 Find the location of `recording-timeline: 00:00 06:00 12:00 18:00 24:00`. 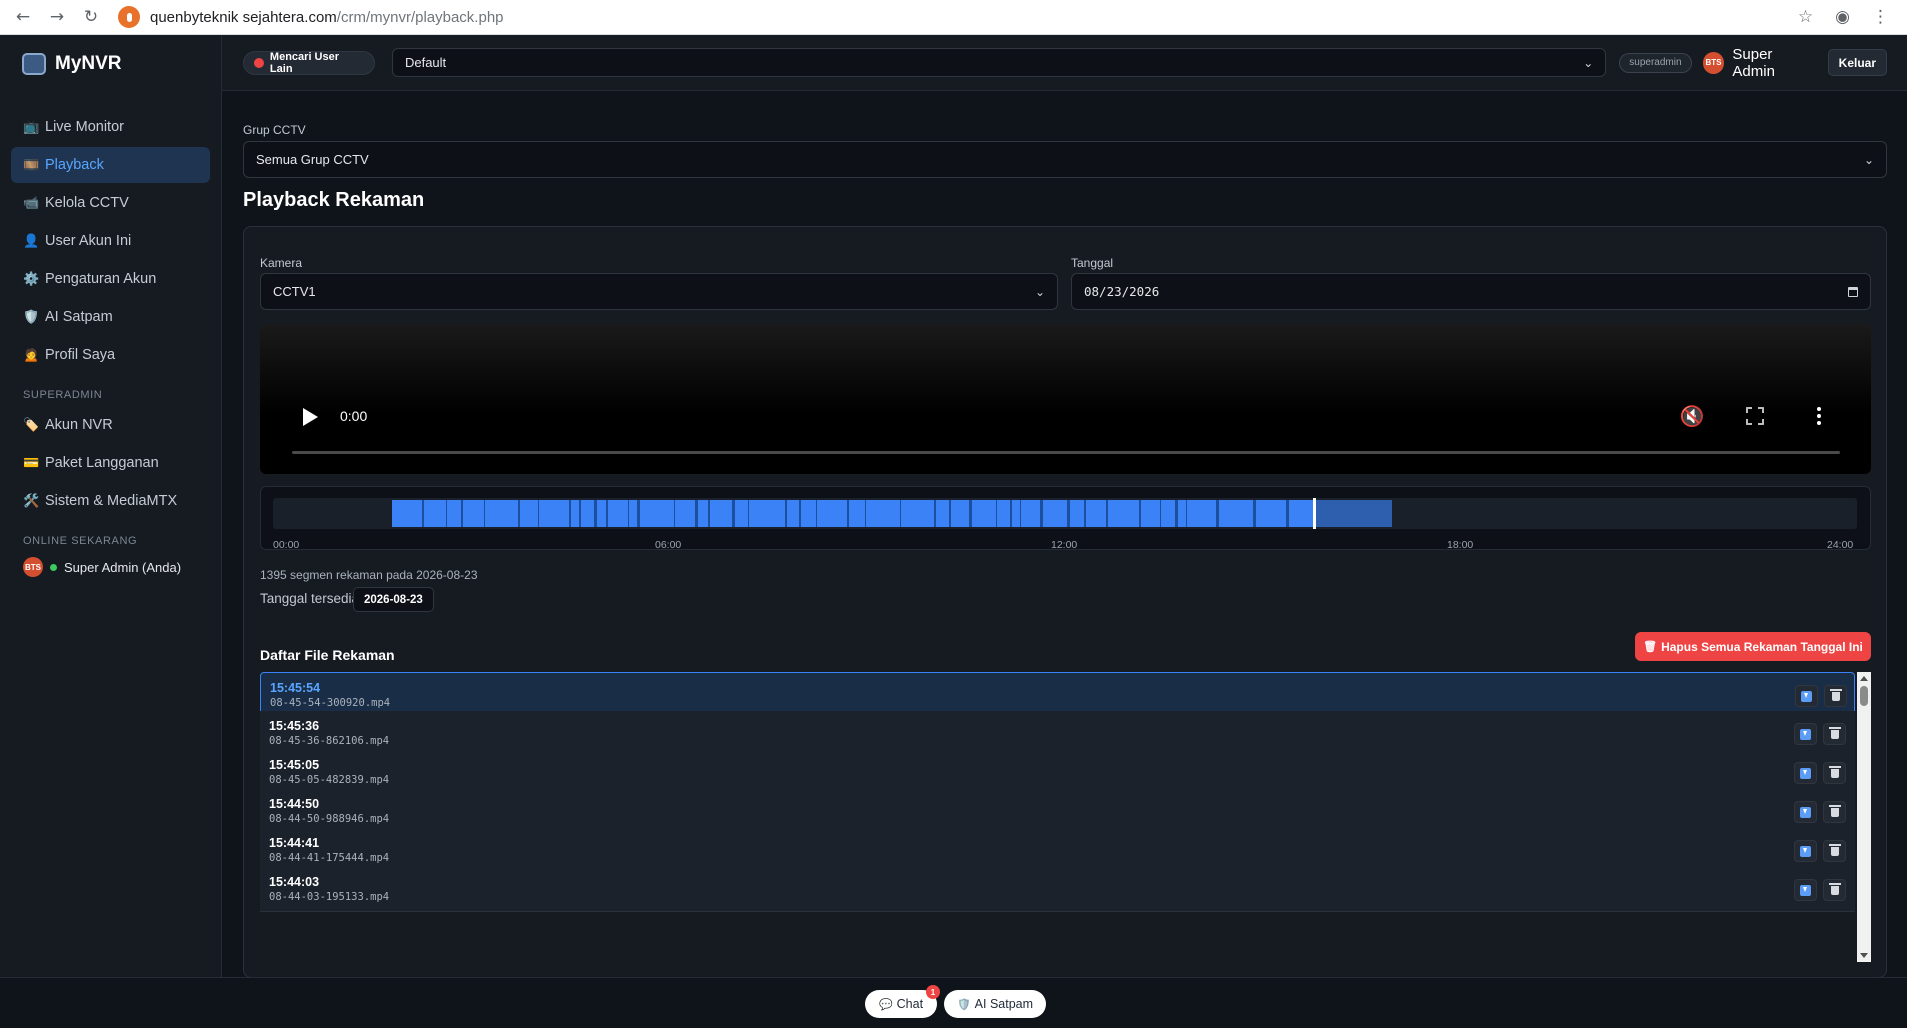

recording-timeline: 00:00 06:00 12:00 18:00 24:00 is located at coordinates (1065, 518).